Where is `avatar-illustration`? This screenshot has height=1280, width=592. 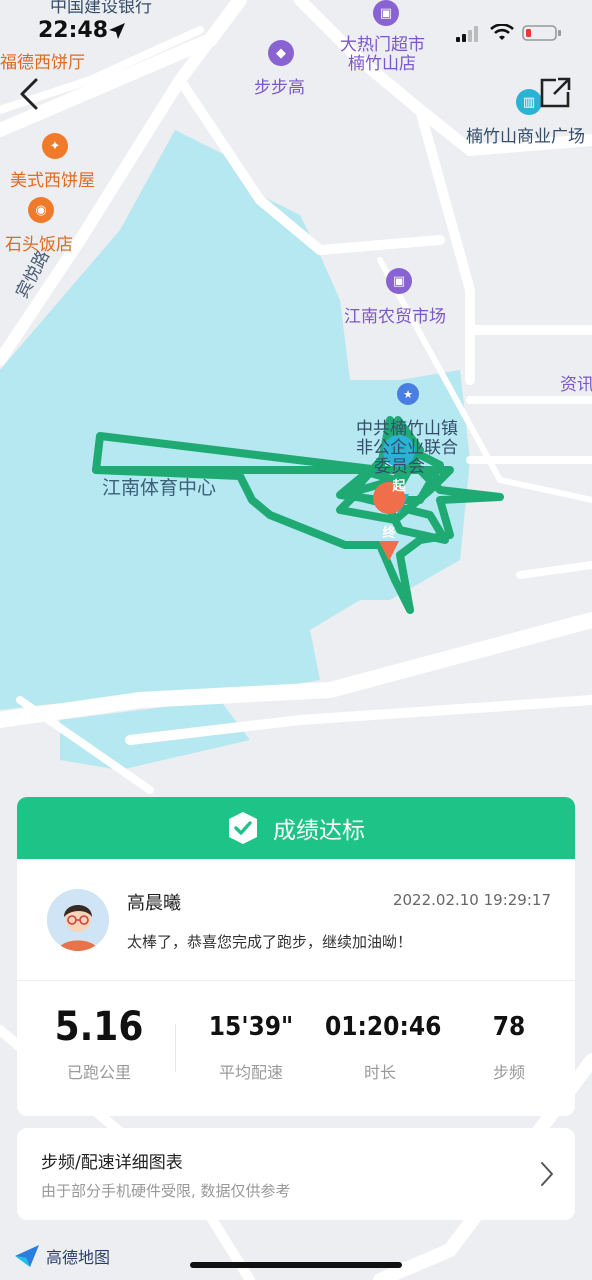
avatar-illustration is located at coordinates (78, 920).